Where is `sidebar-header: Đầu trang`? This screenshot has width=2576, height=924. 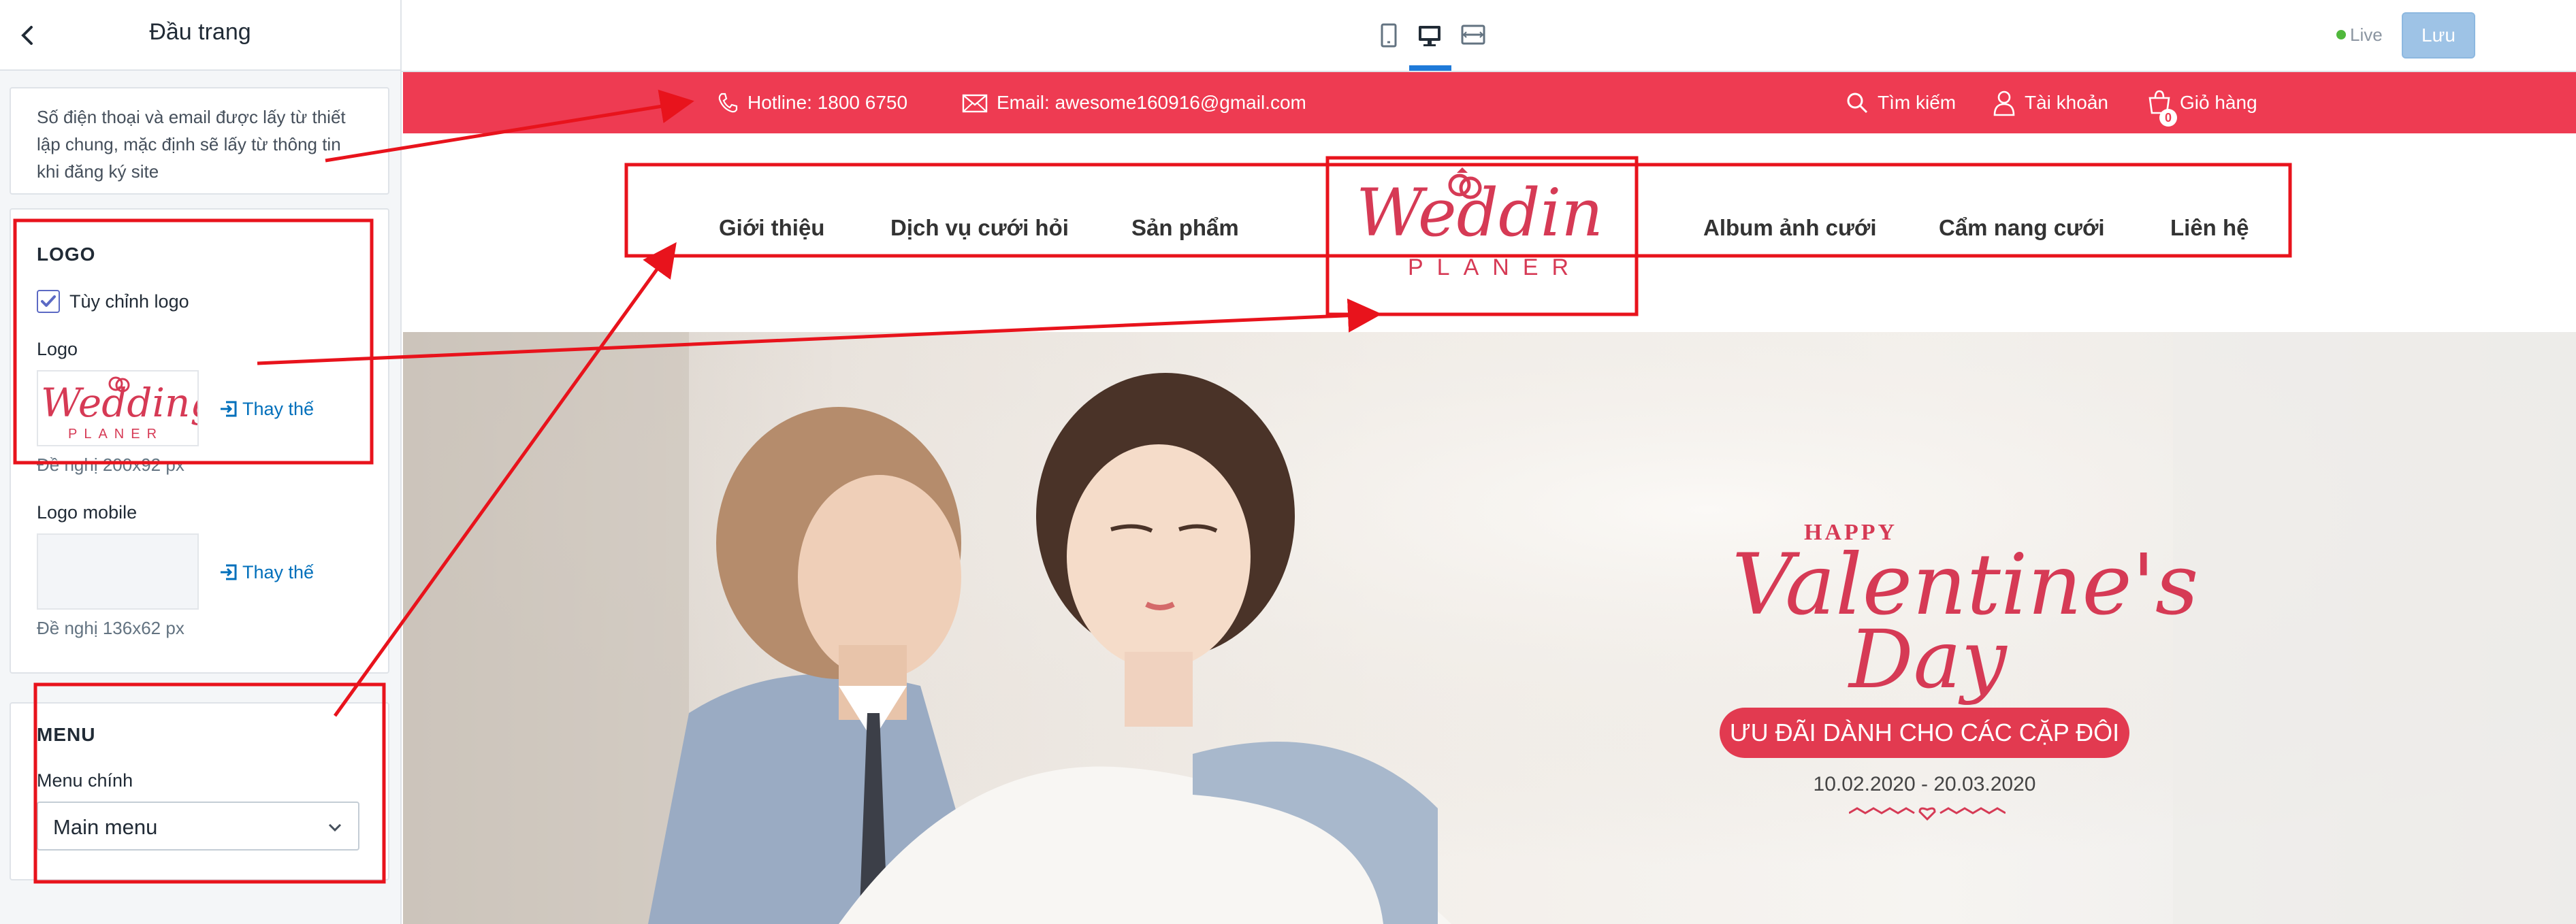 sidebar-header: Đầu trang is located at coordinates (200, 35).